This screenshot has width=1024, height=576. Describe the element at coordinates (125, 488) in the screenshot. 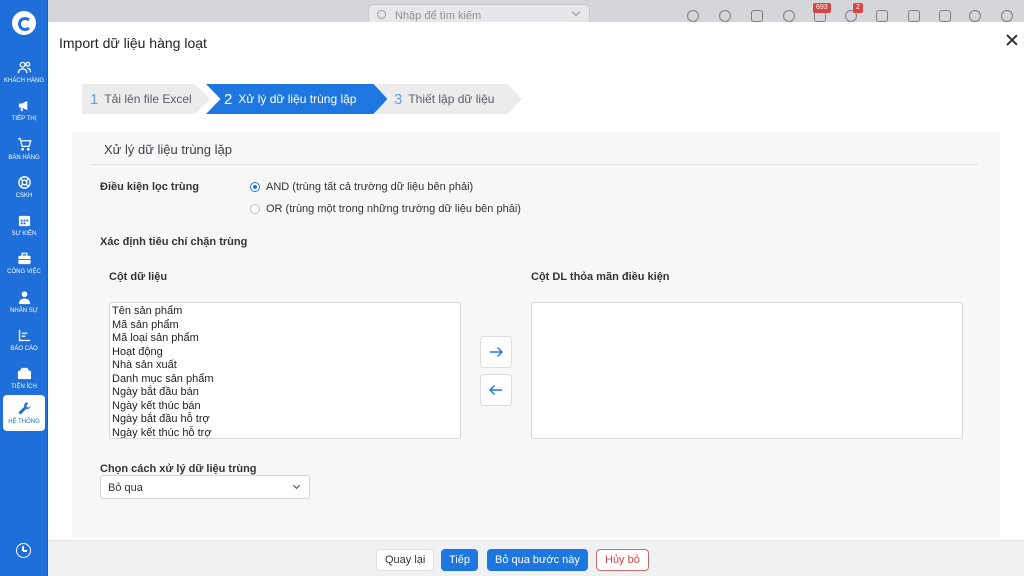

I see `handling-select-value: Bỏ qua` at that location.